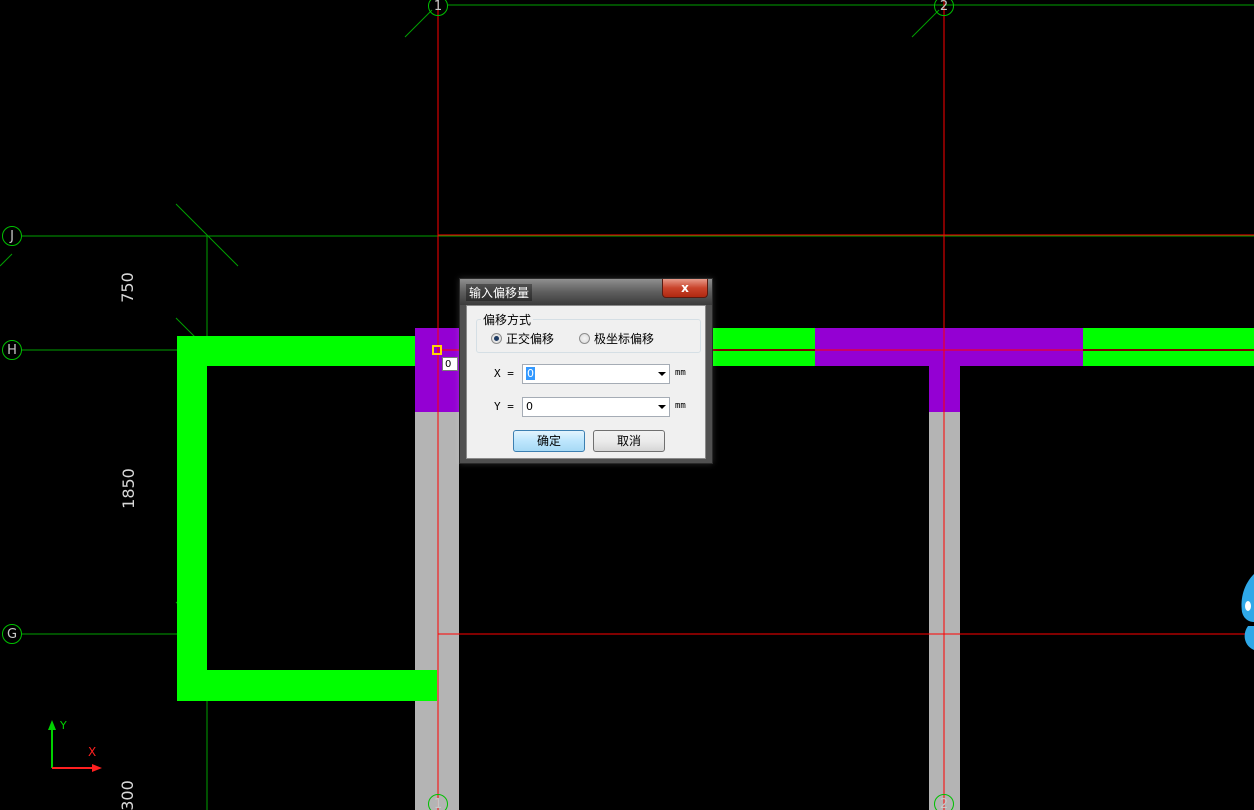  What do you see at coordinates (1248, 606) in the screenshot?
I see `mascot-eye` at bounding box center [1248, 606].